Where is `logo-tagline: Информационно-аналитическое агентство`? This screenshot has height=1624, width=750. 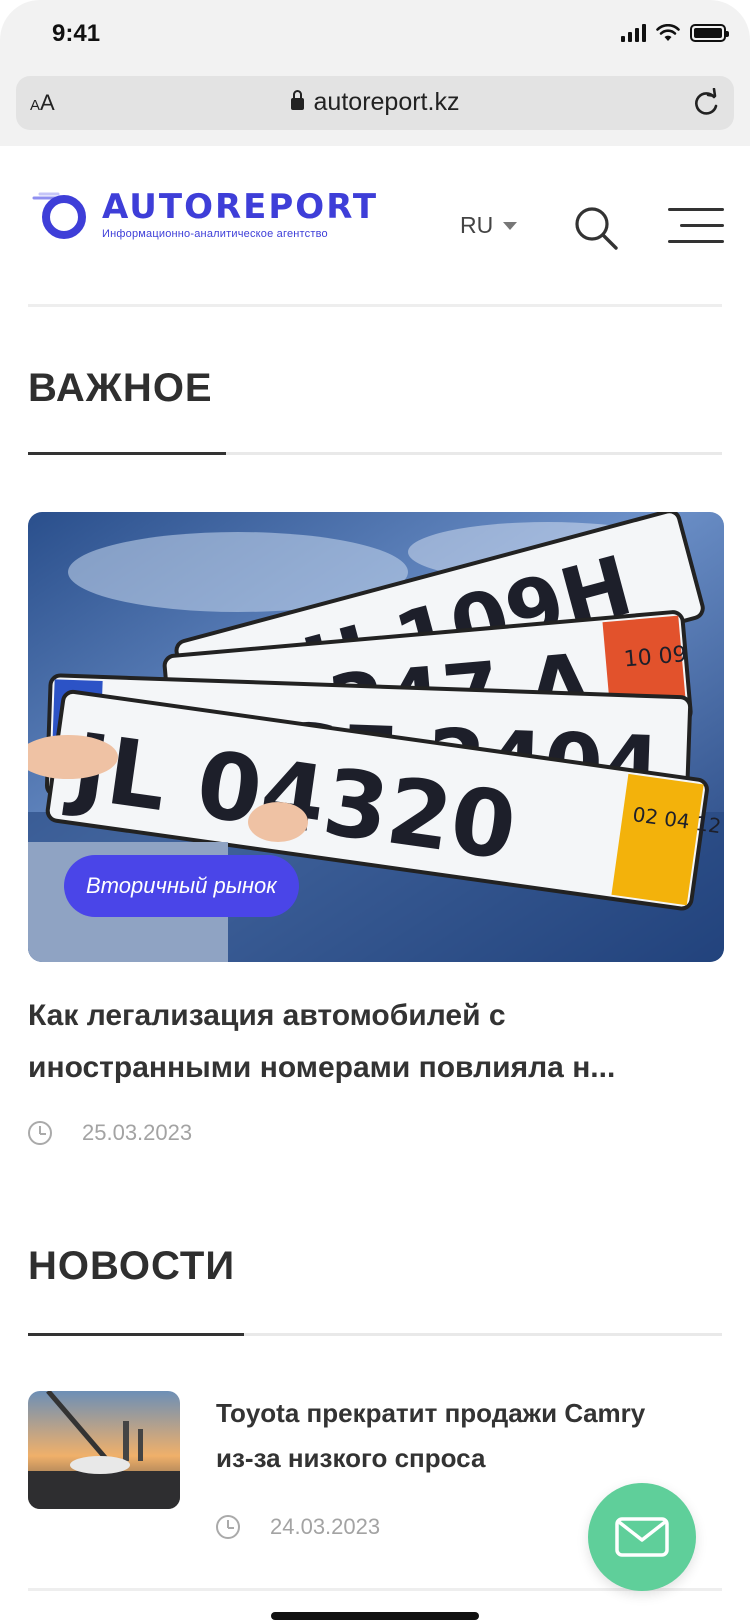
logo-tagline: Информационно-аналитическое агентство is located at coordinates (215, 234).